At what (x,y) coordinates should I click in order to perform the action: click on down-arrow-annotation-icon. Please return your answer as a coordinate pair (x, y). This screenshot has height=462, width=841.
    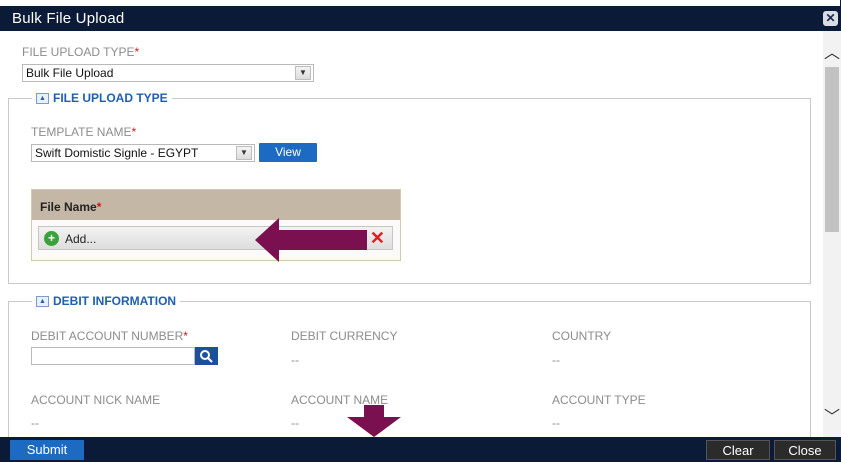
    Looking at the image, I should click on (374, 421).